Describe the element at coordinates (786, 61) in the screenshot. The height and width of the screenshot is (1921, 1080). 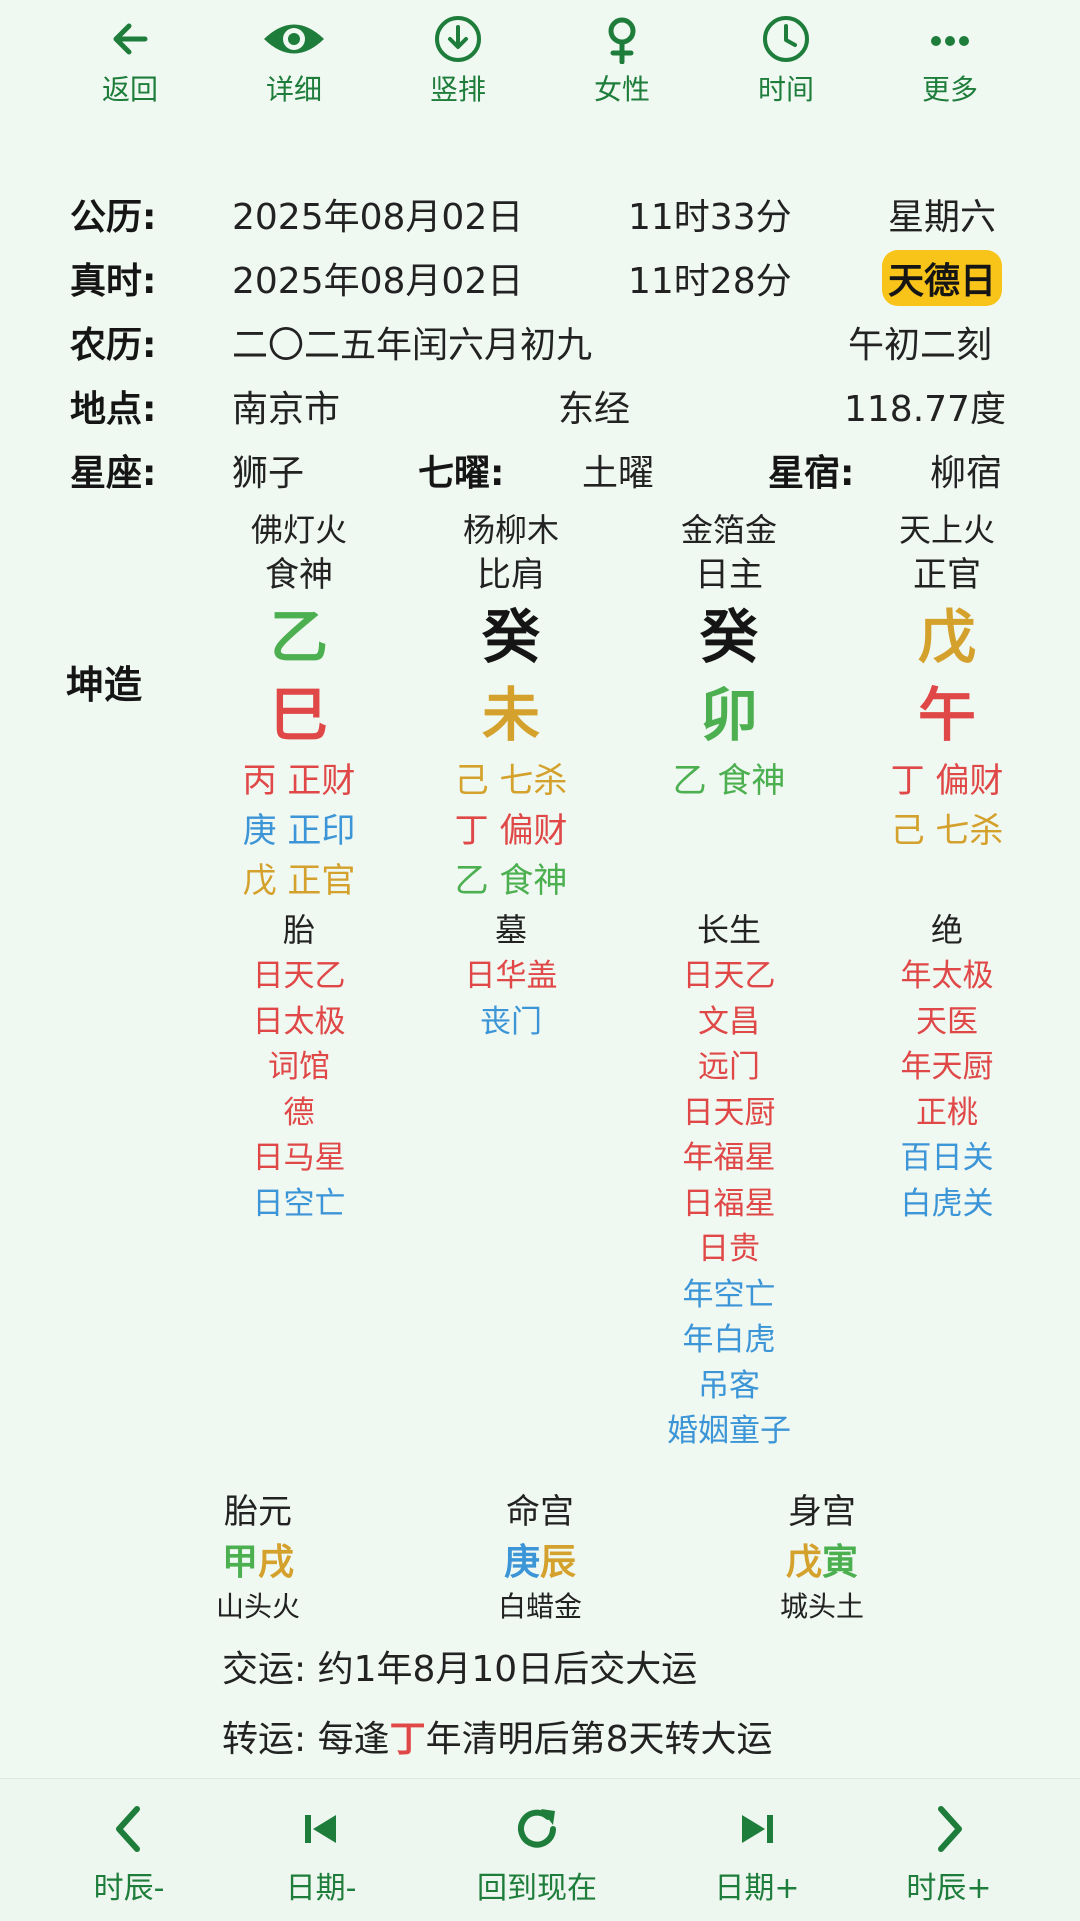
I see `time-button: 时间` at that location.